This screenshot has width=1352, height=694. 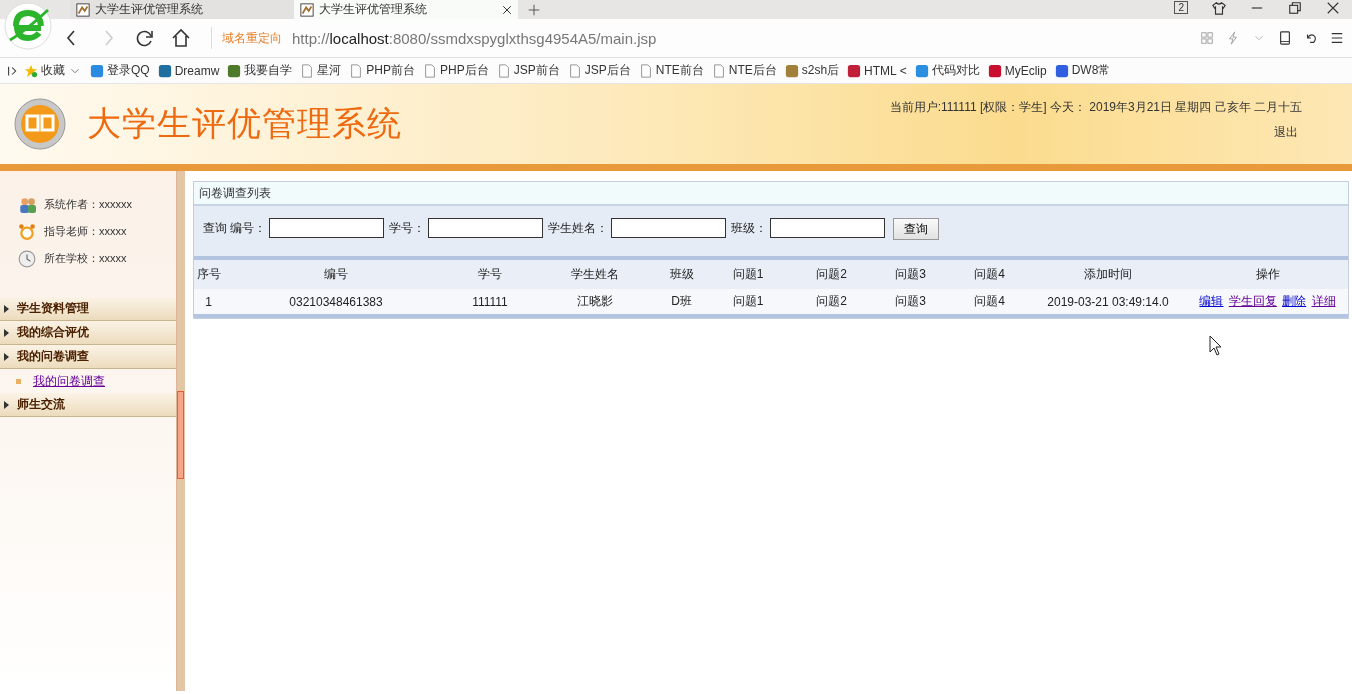 What do you see at coordinates (1311, 38) in the screenshot?
I see `undo-icon` at bounding box center [1311, 38].